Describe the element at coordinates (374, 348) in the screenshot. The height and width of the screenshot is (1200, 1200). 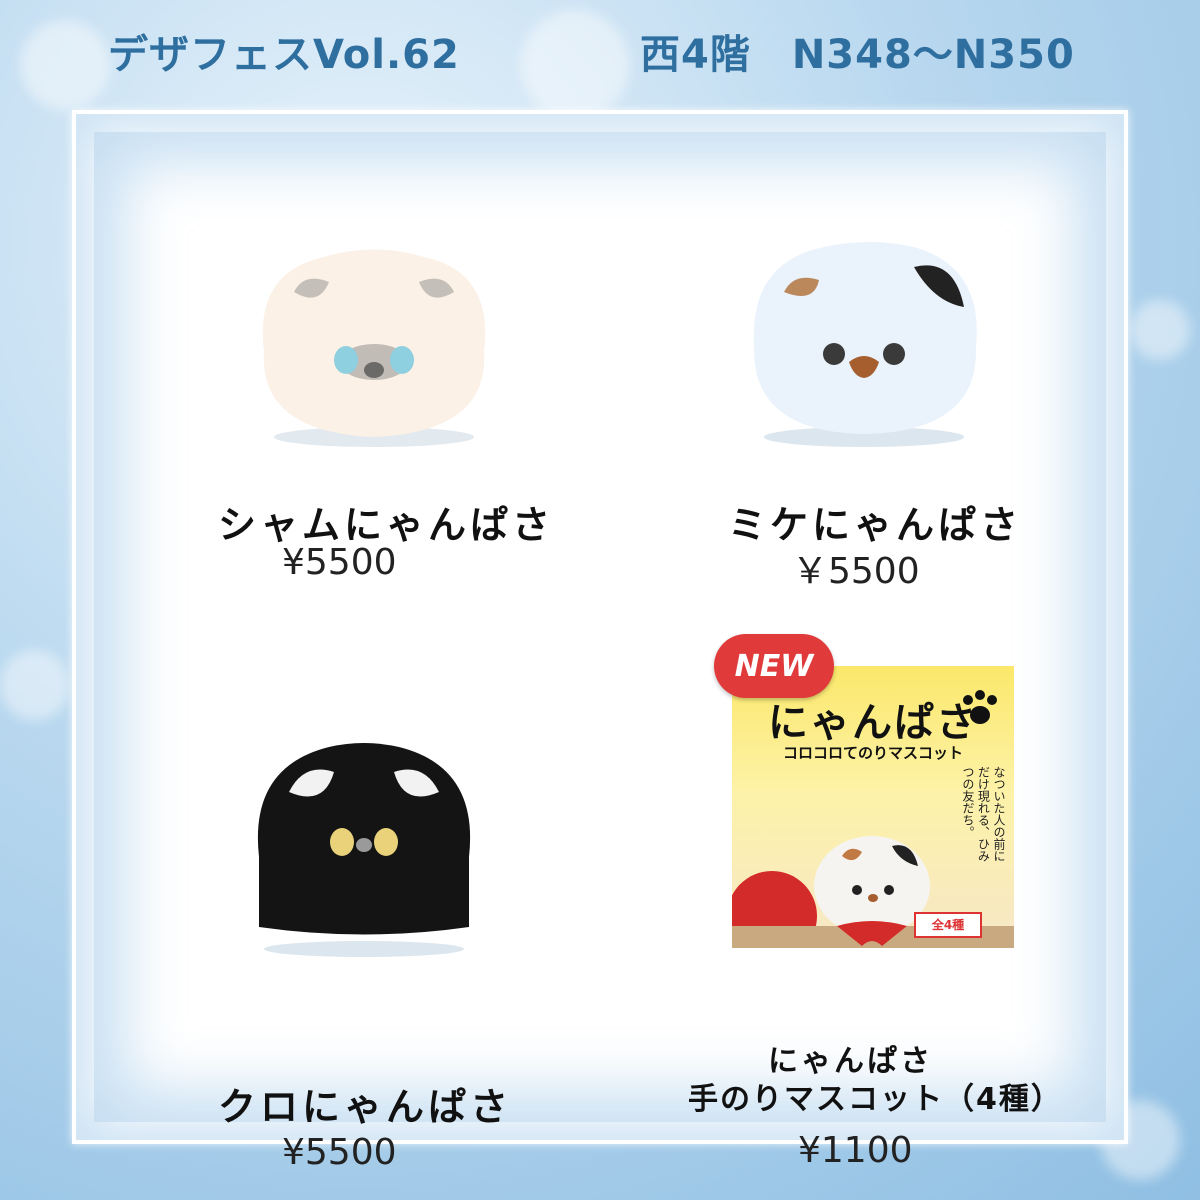
I see `siamese-cat-plush-icon` at that location.